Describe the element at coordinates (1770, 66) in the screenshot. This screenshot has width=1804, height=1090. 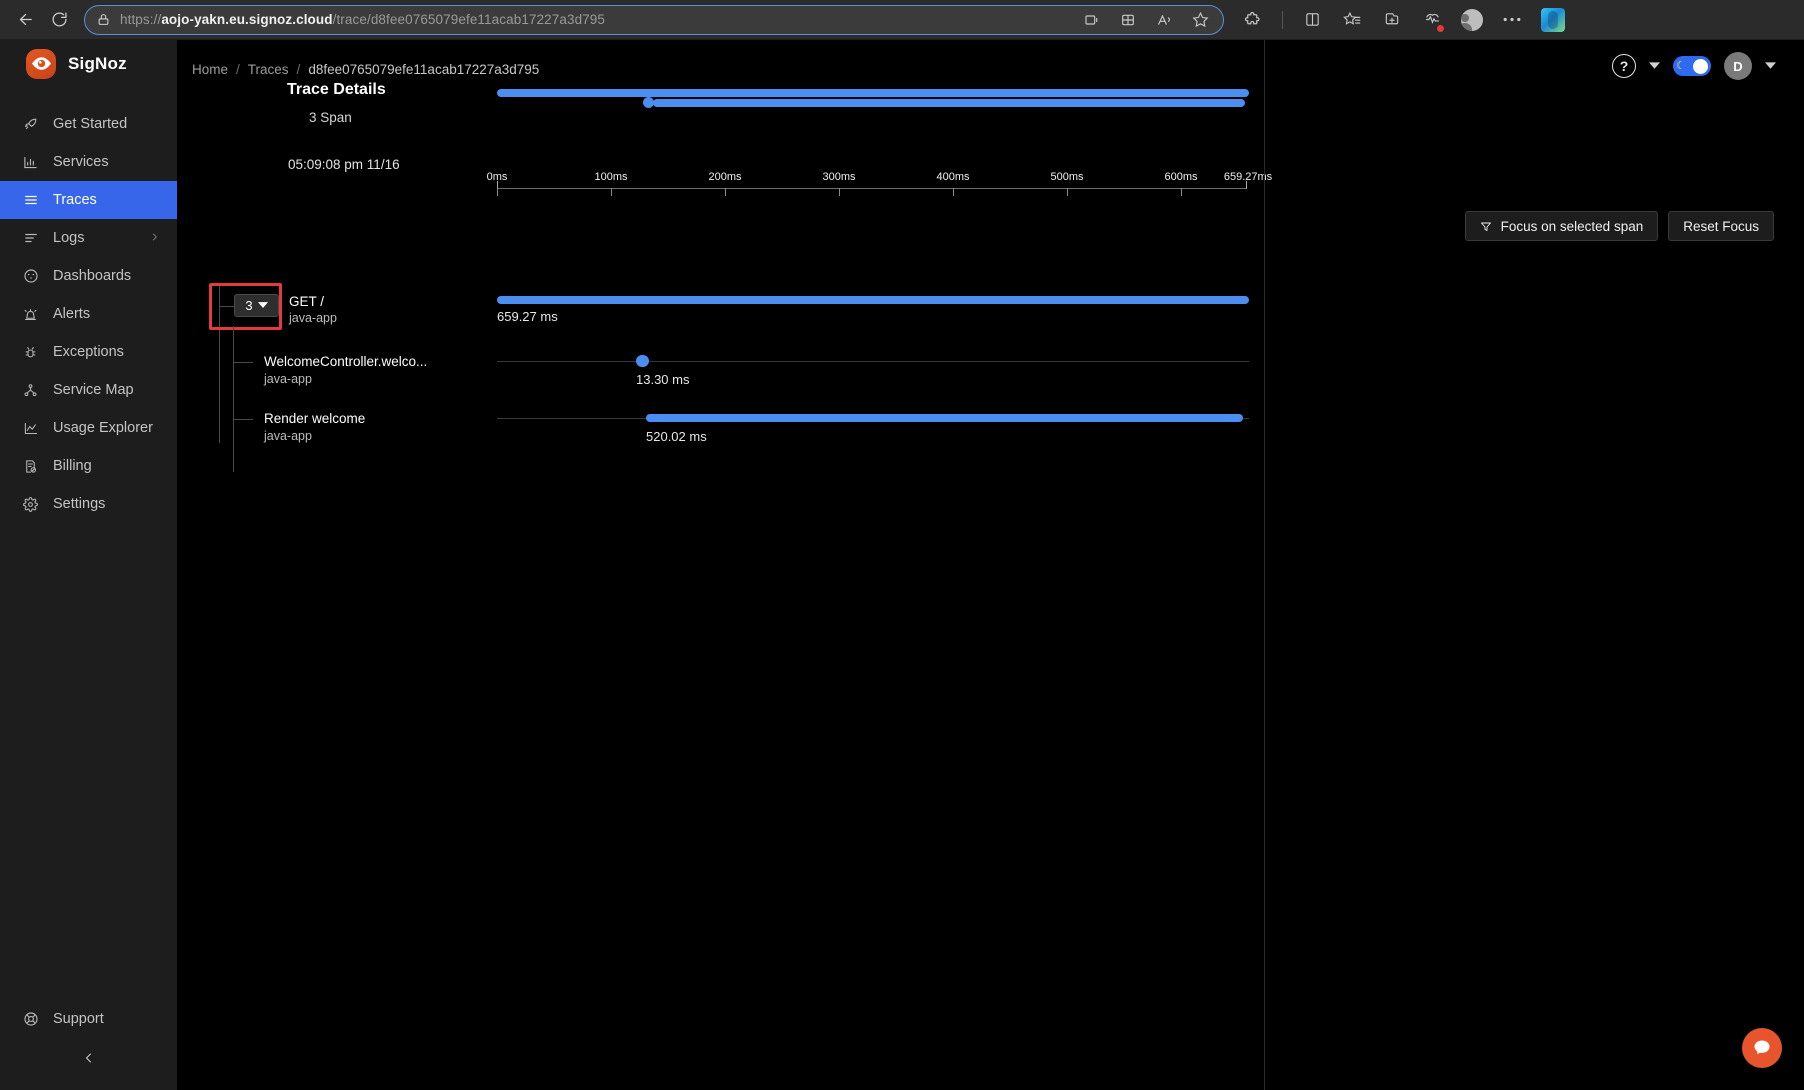
I see `account-chevron-down-icon` at that location.